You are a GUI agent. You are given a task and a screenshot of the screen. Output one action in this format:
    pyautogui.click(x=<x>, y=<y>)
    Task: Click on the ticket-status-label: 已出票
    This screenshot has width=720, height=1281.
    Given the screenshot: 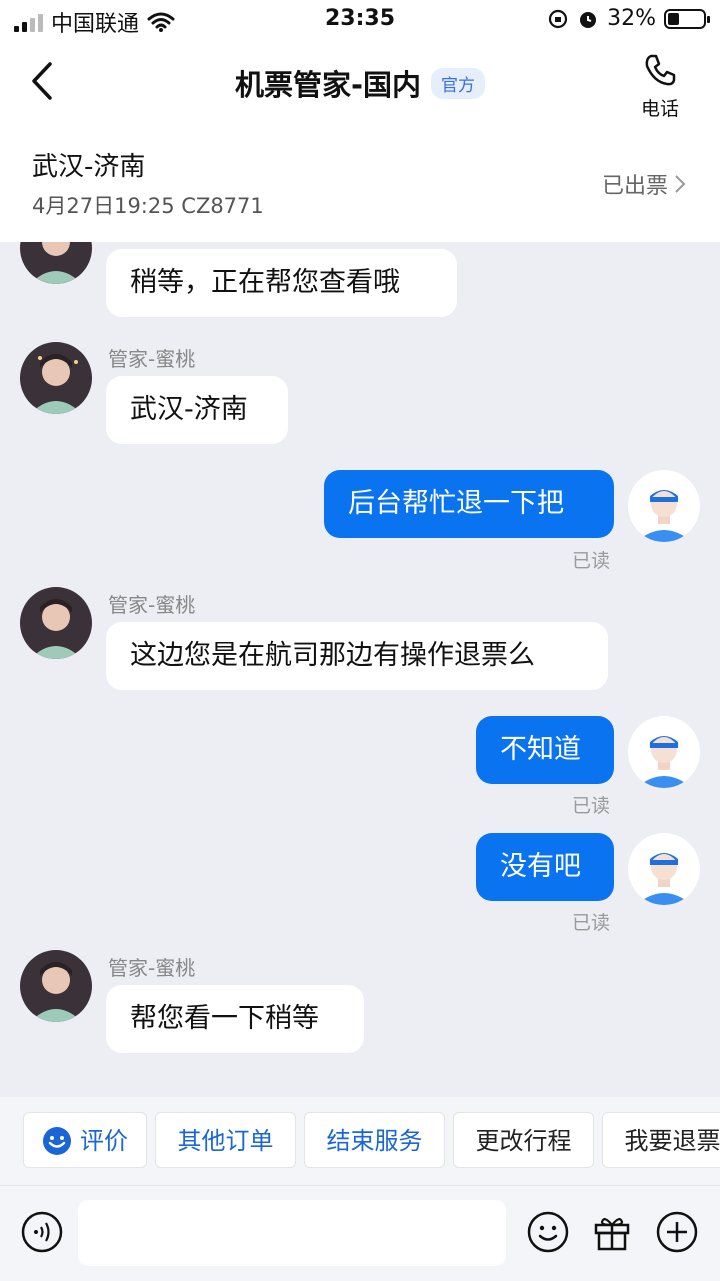 What is the action you would take?
    pyautogui.click(x=634, y=186)
    